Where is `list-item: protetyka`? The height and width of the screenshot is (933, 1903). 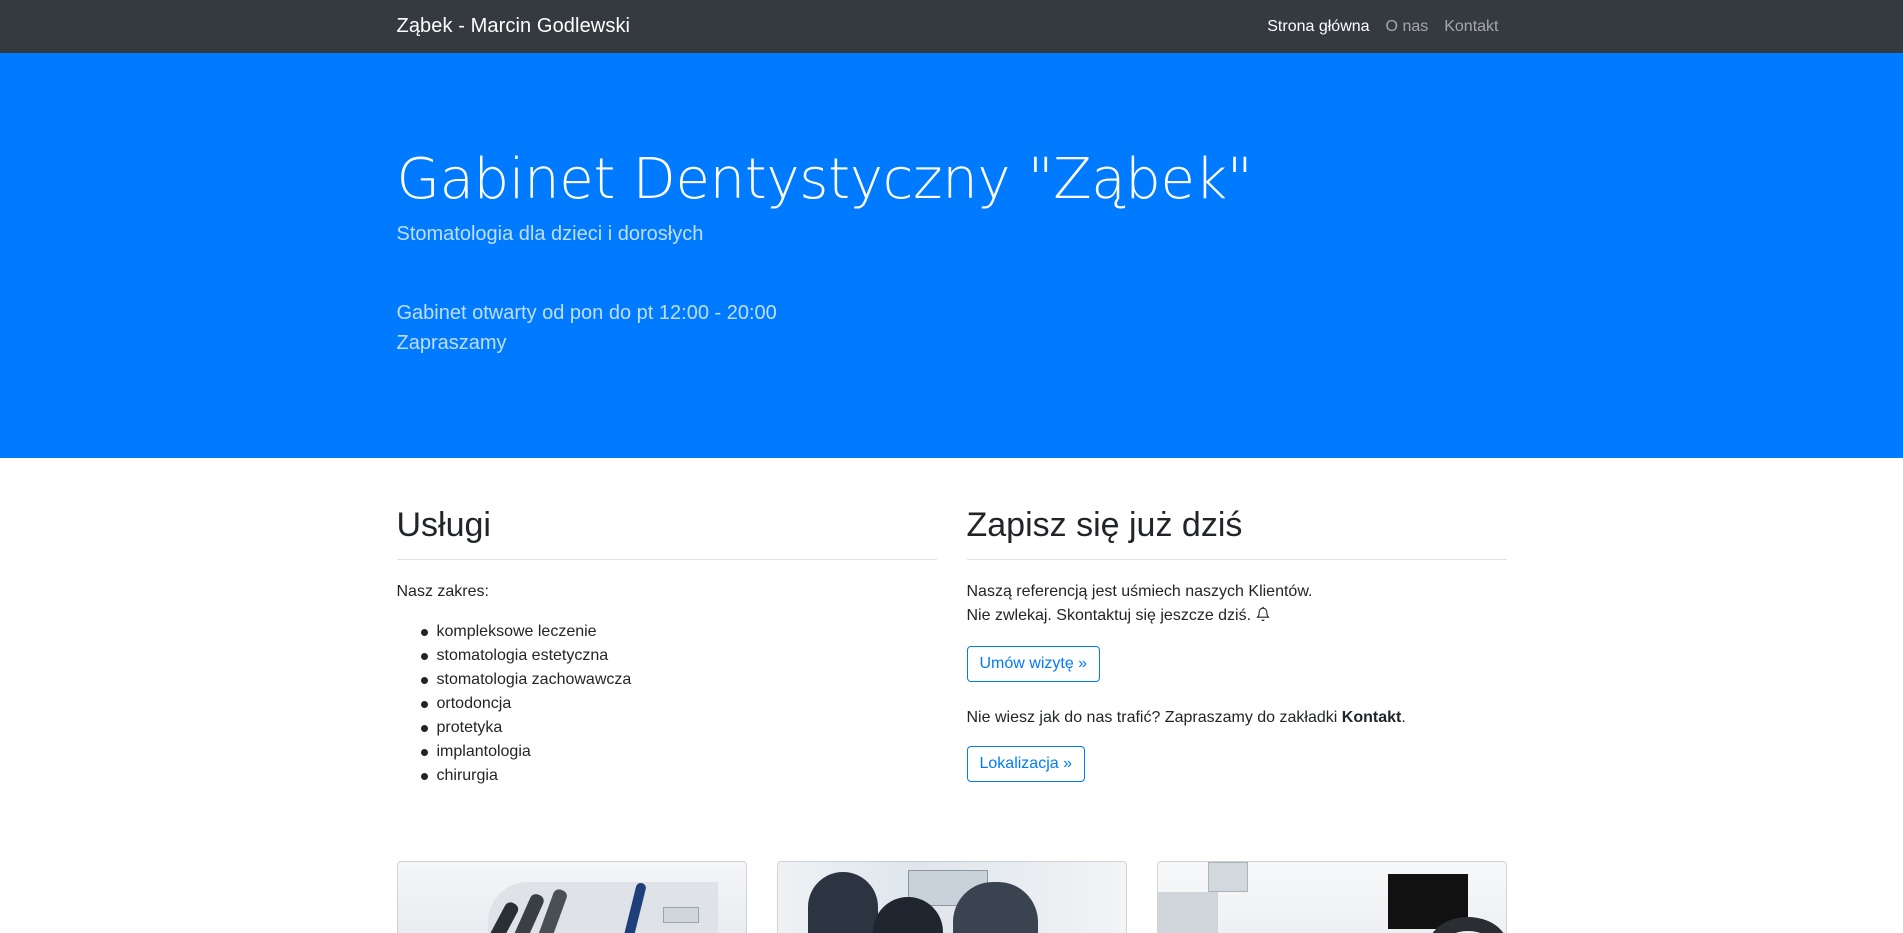
list-item: protetyka is located at coordinates (678, 728).